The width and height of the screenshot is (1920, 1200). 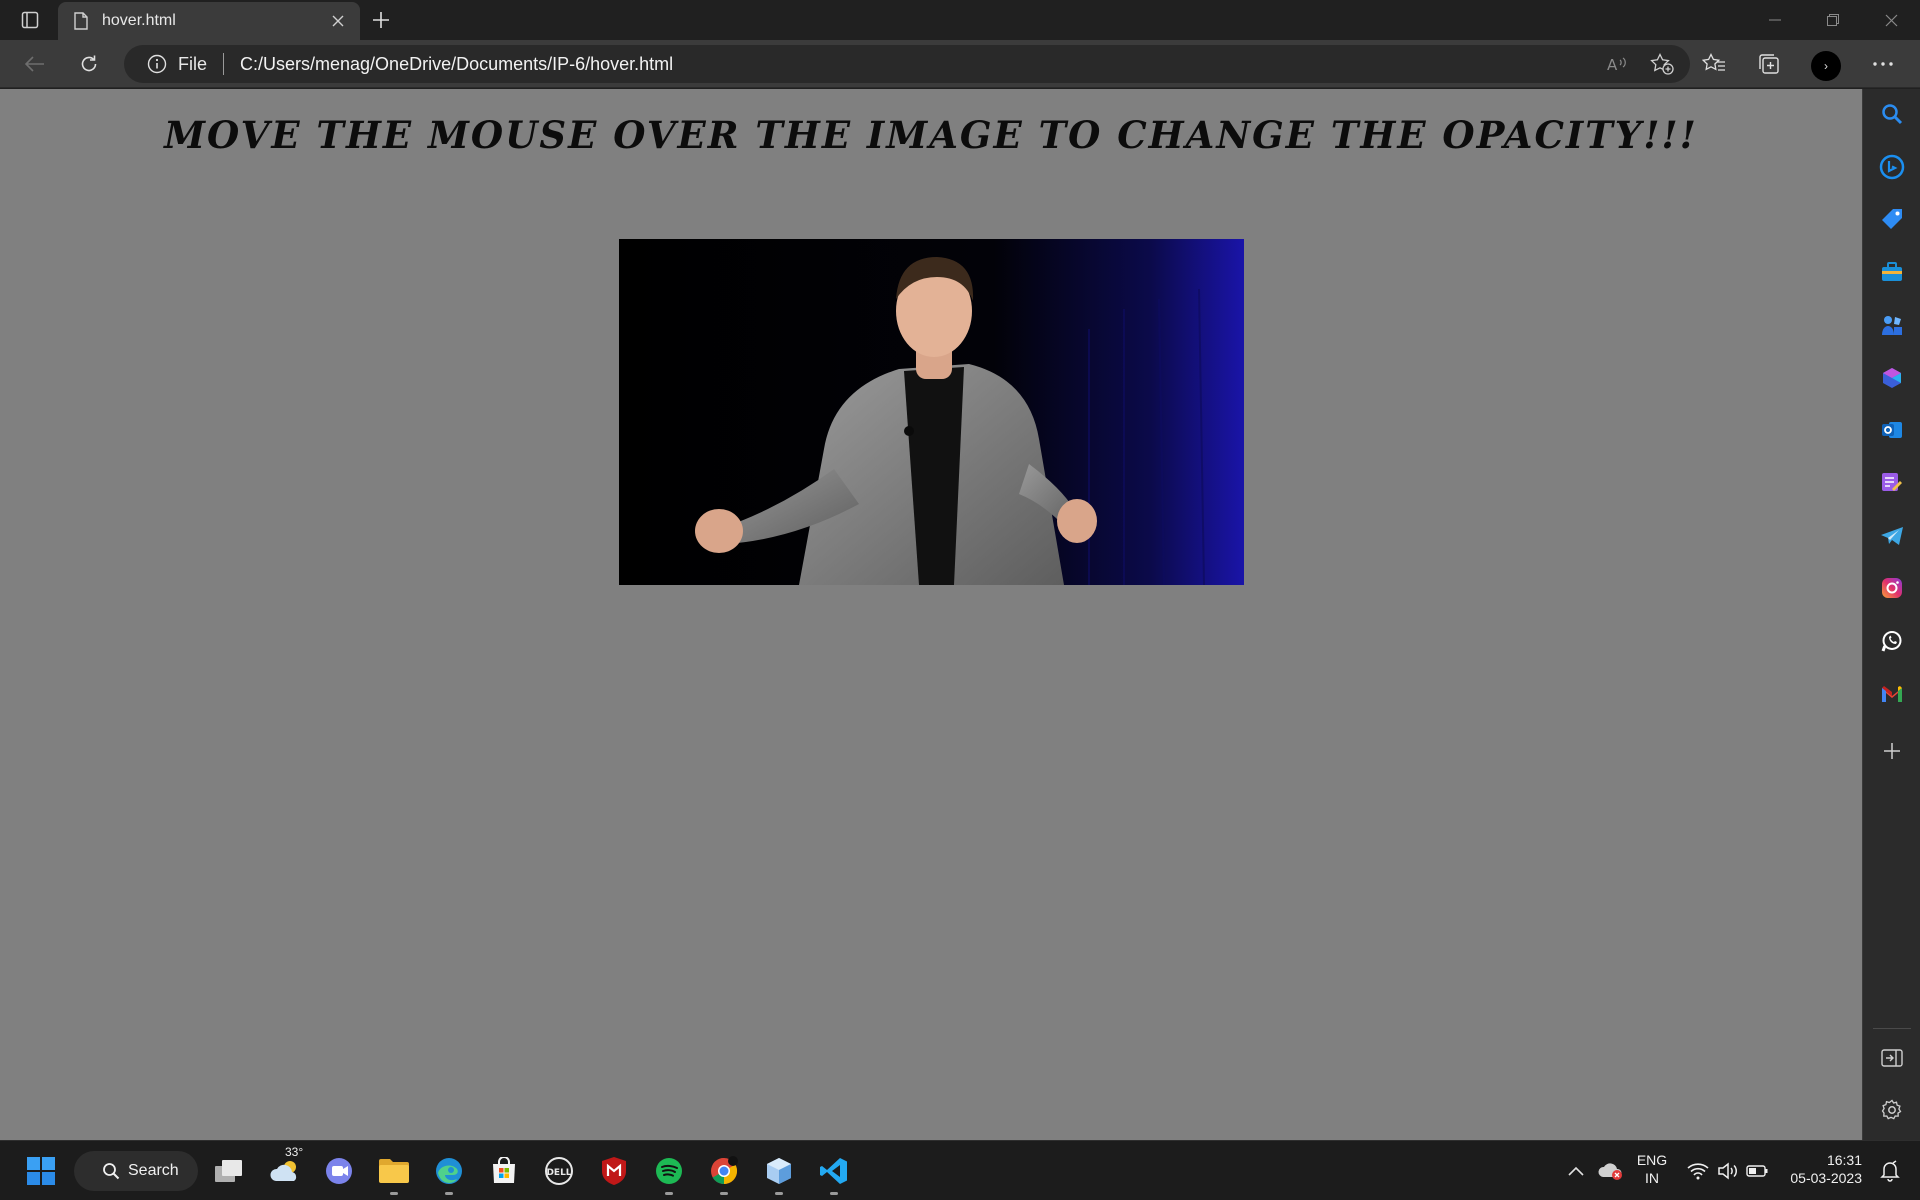 I want to click on dell-icon: DELL, so click(x=559, y=1171).